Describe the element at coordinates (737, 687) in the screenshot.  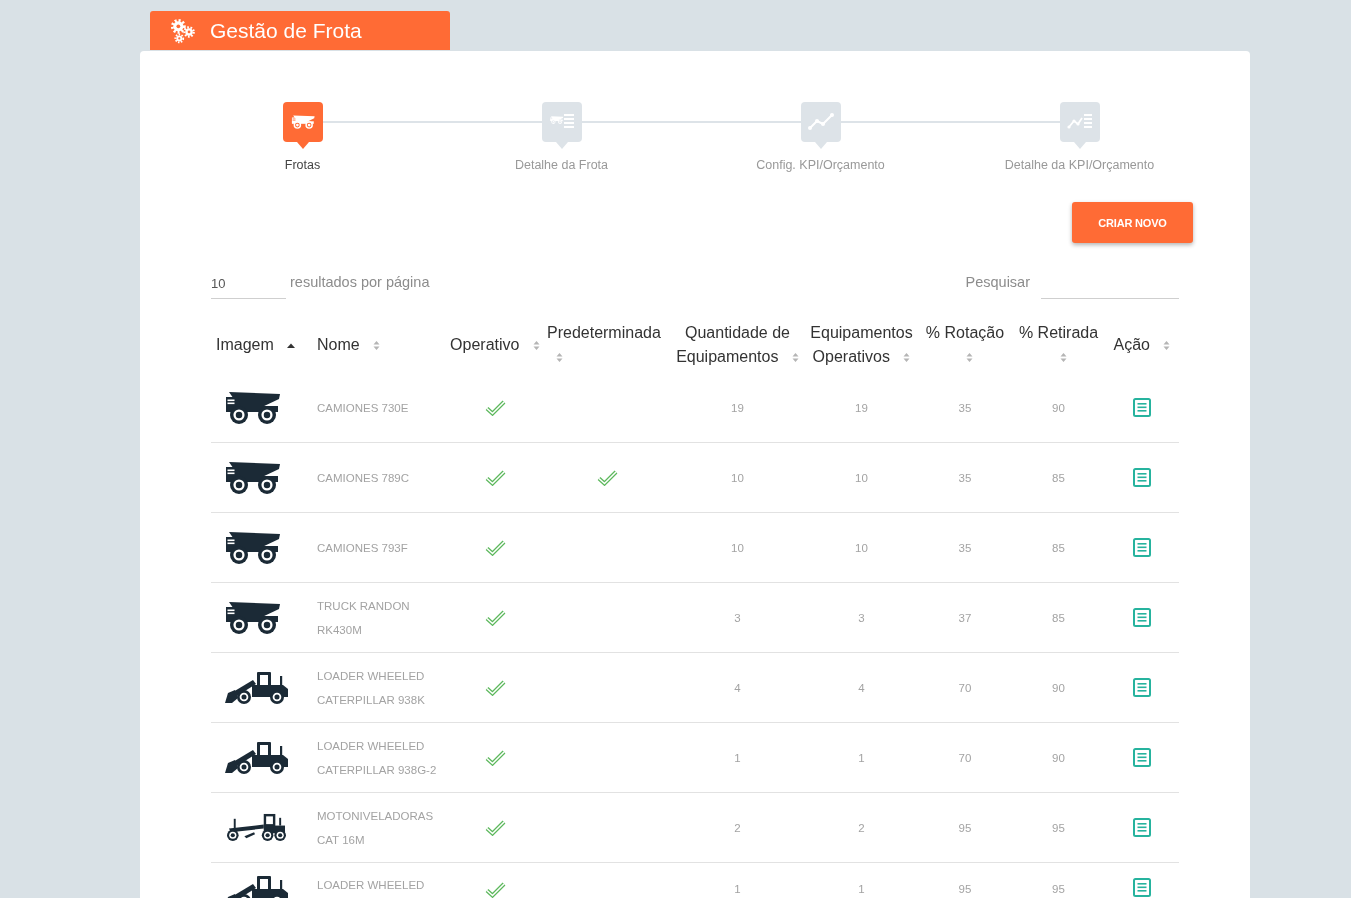
I see `equipment-count: 4` at that location.